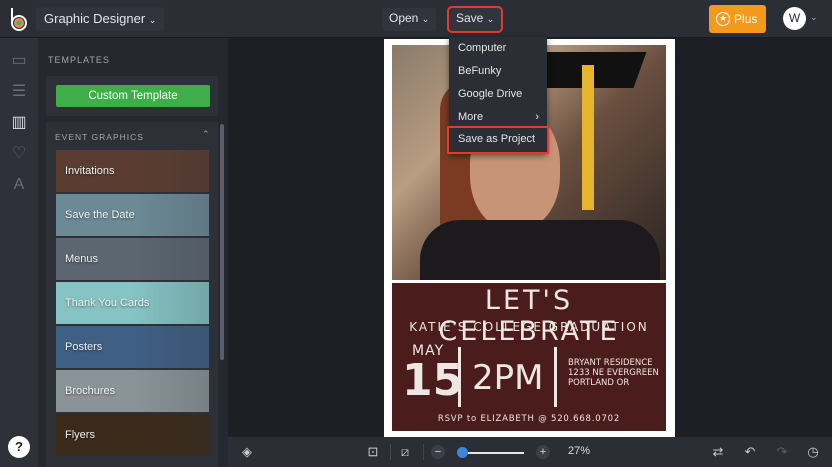  Describe the element at coordinates (543, 452) in the screenshot. I see `zoom-in-button: +` at that location.